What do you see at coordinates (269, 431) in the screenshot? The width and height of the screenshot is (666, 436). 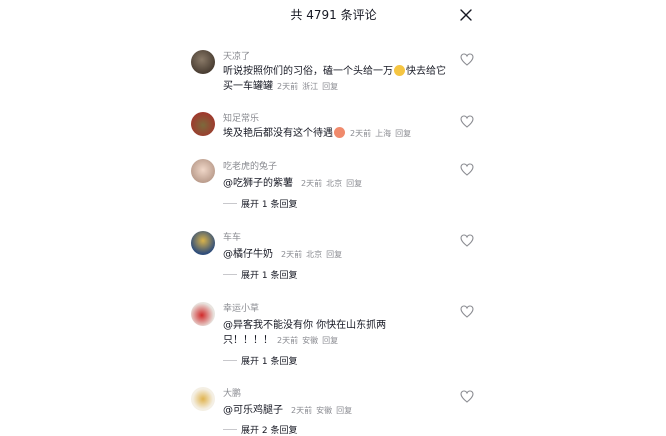 I see `expand-replies-label: 展开 2 条回复` at bounding box center [269, 431].